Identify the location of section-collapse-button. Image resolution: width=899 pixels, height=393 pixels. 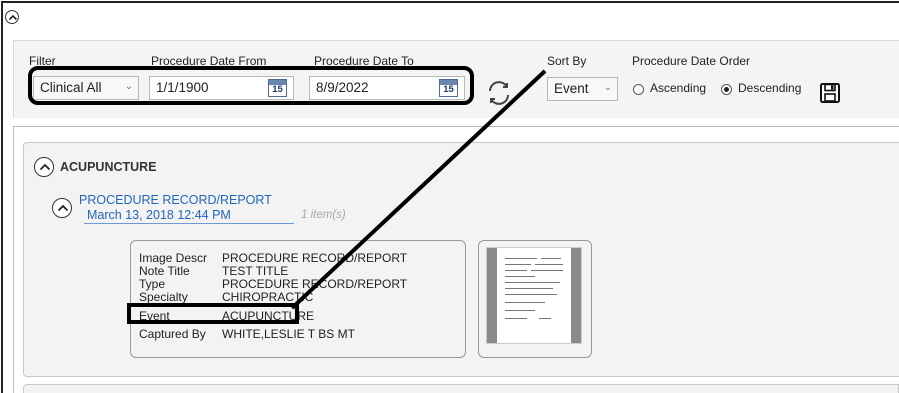
(44, 167).